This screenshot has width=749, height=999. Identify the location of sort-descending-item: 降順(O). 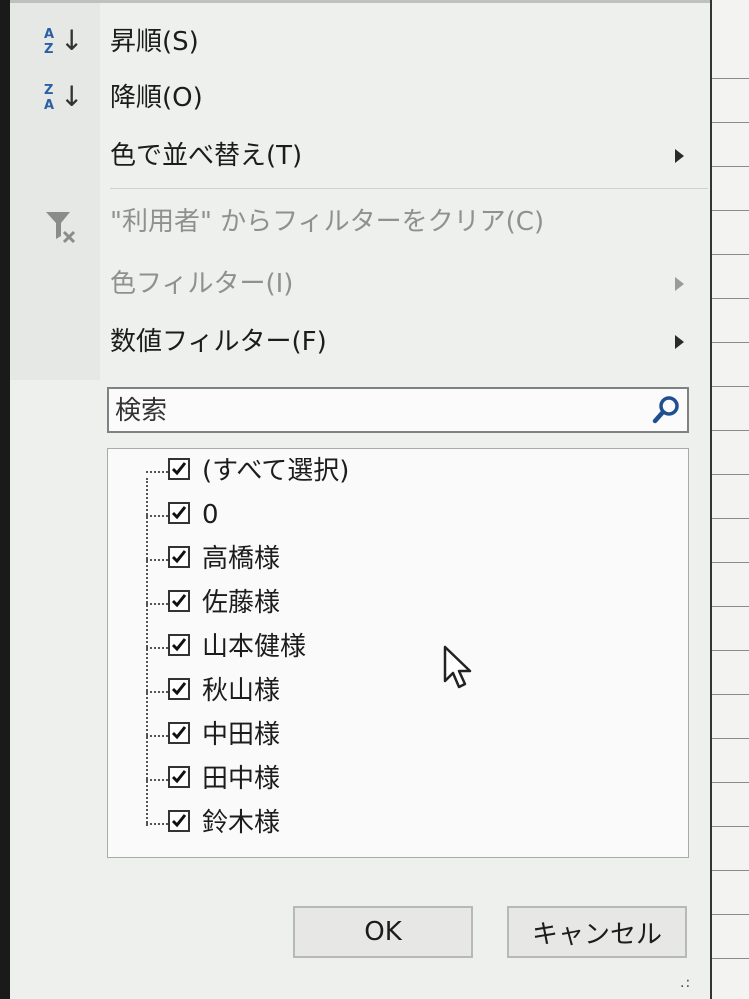
(156, 98).